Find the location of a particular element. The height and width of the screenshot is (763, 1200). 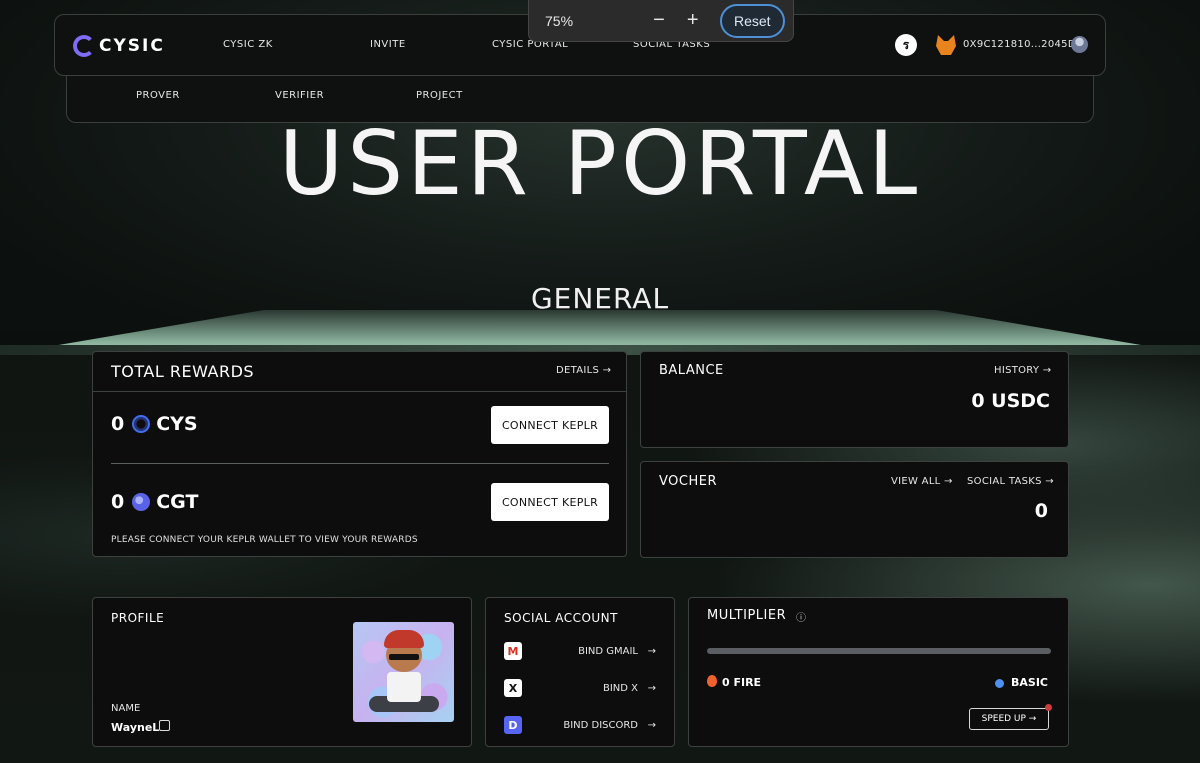

nav-invite: INVITE is located at coordinates (388, 44).